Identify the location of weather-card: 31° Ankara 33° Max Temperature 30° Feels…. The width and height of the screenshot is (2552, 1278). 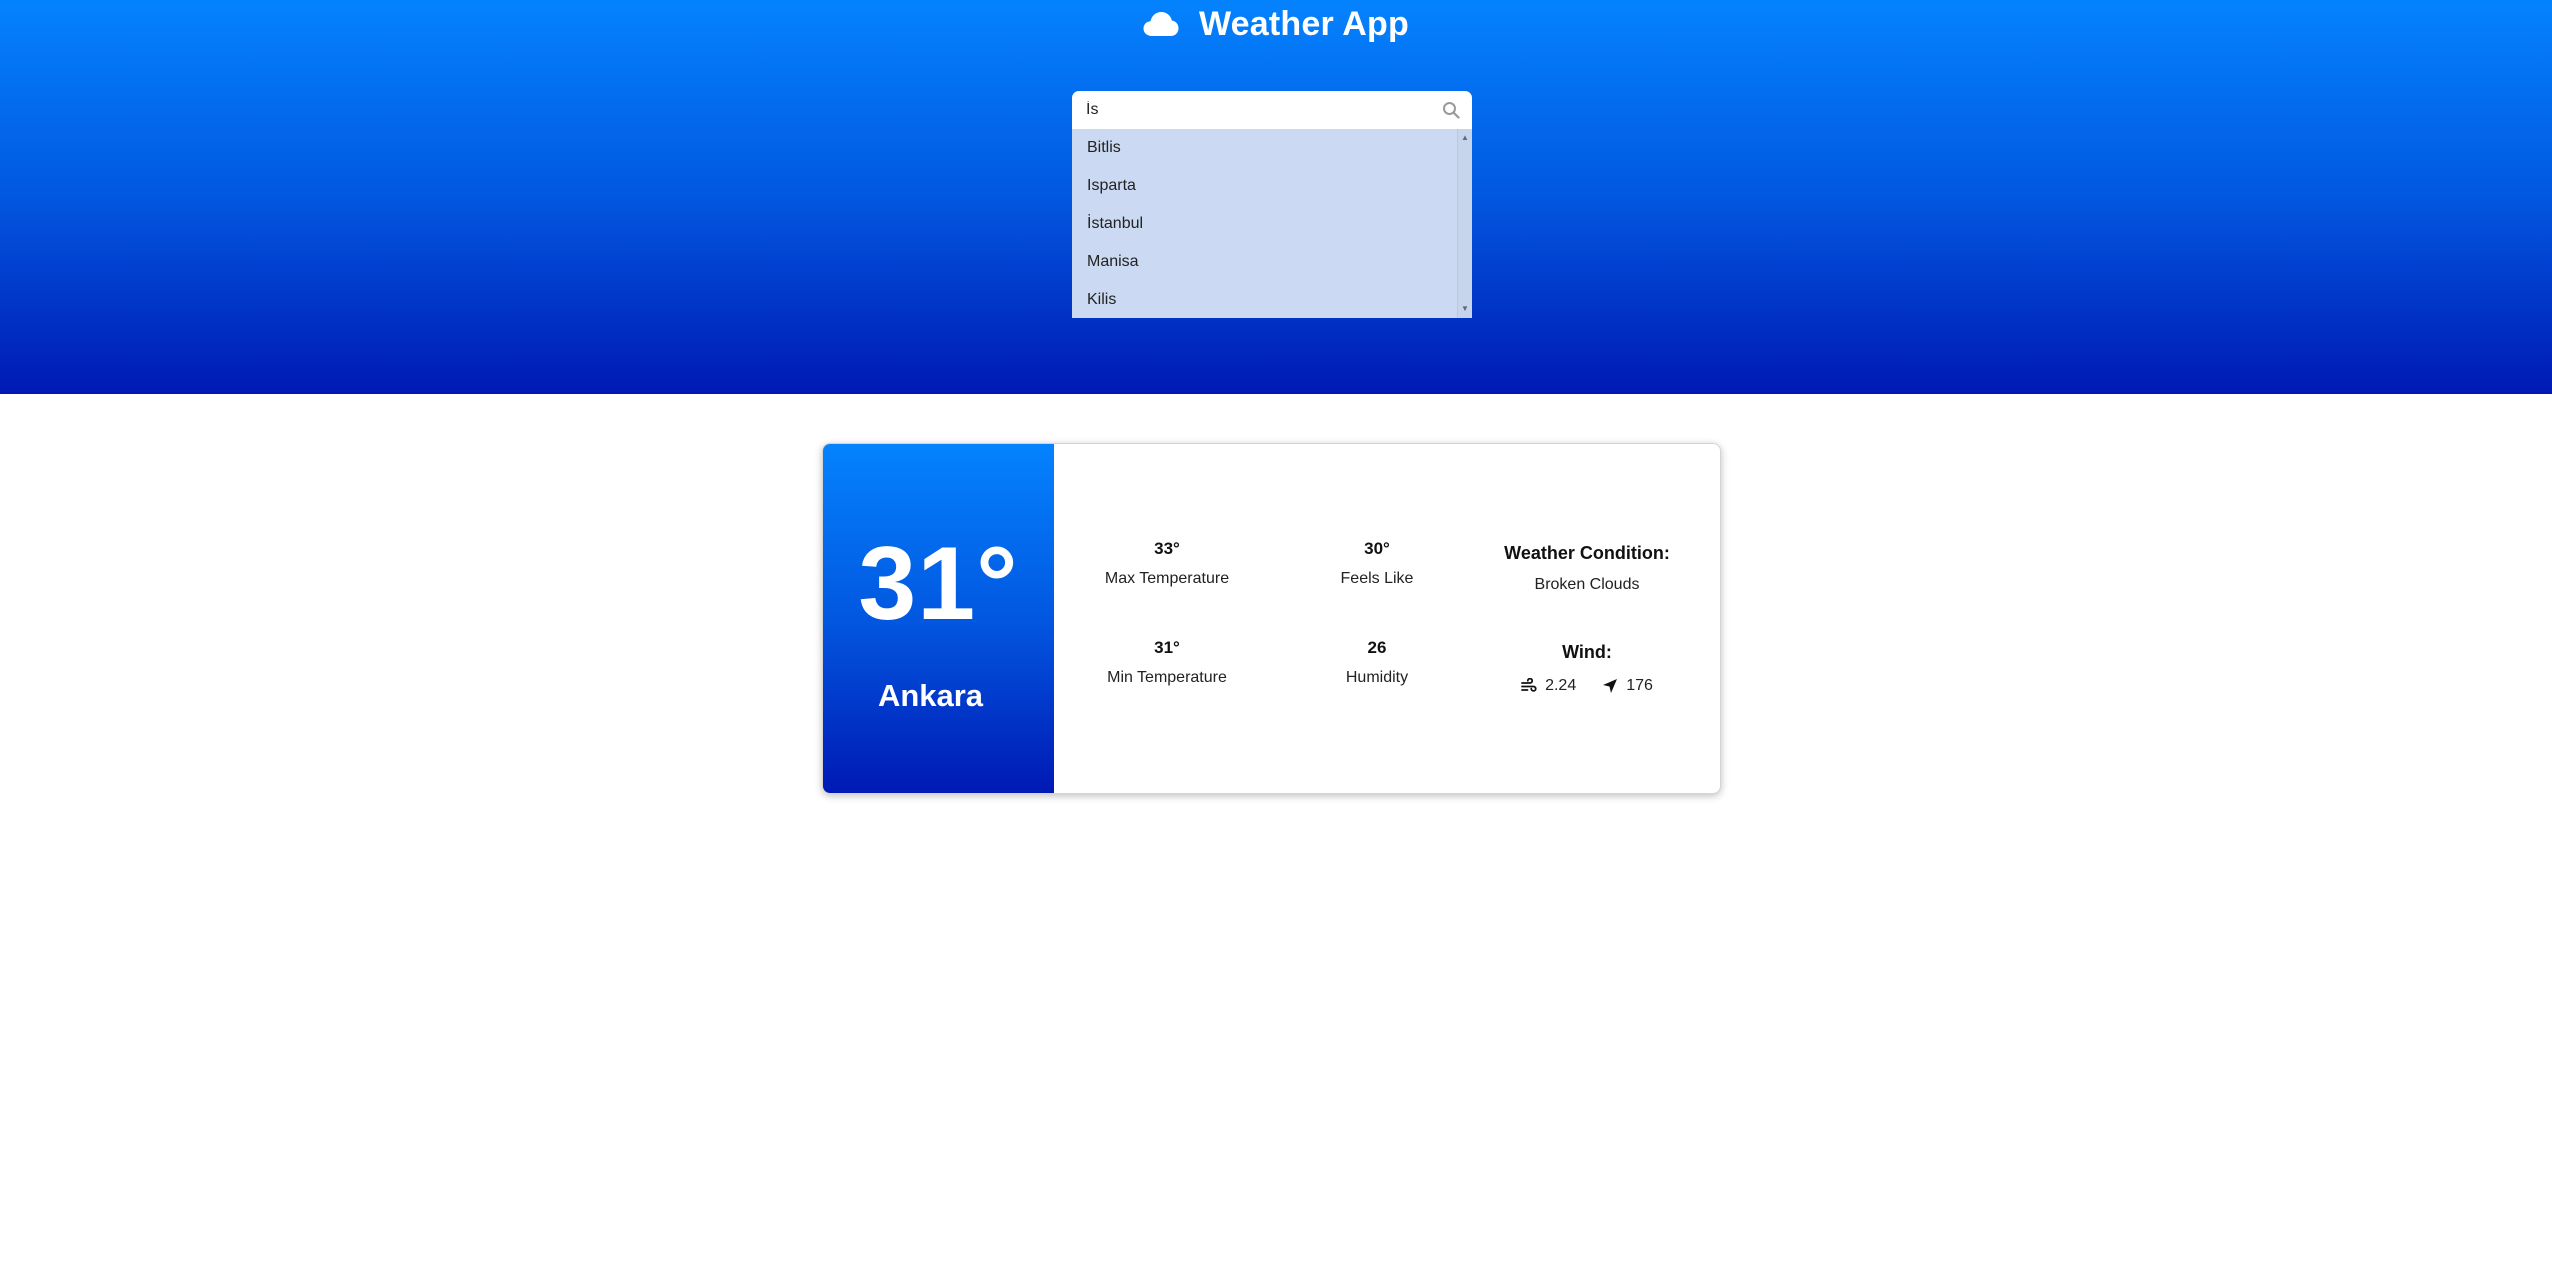
(1271, 618).